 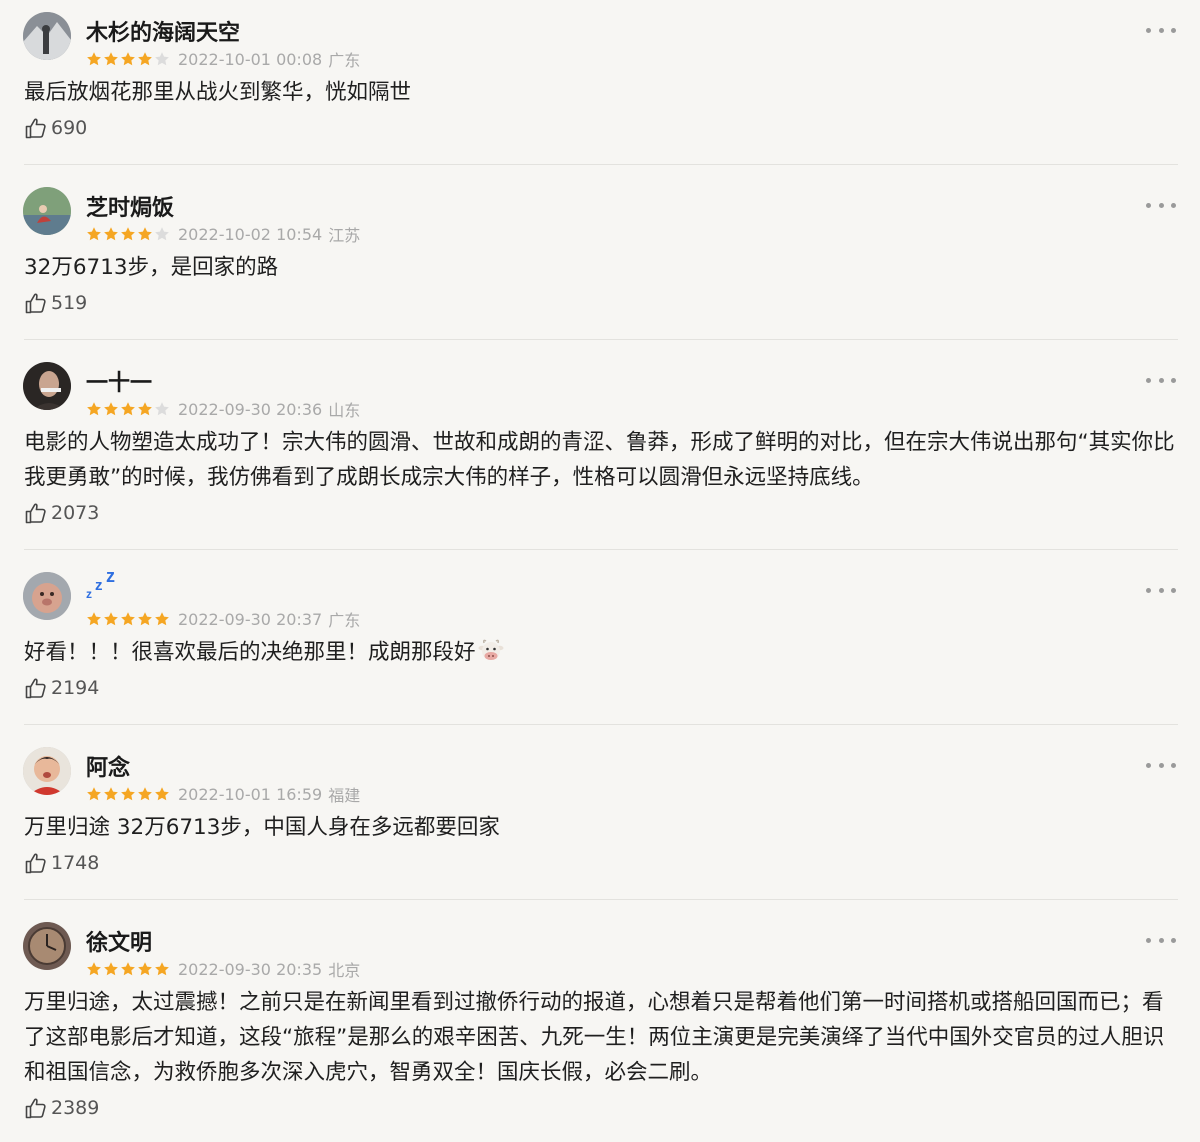 I want to click on username: 阿念, so click(x=108, y=766).